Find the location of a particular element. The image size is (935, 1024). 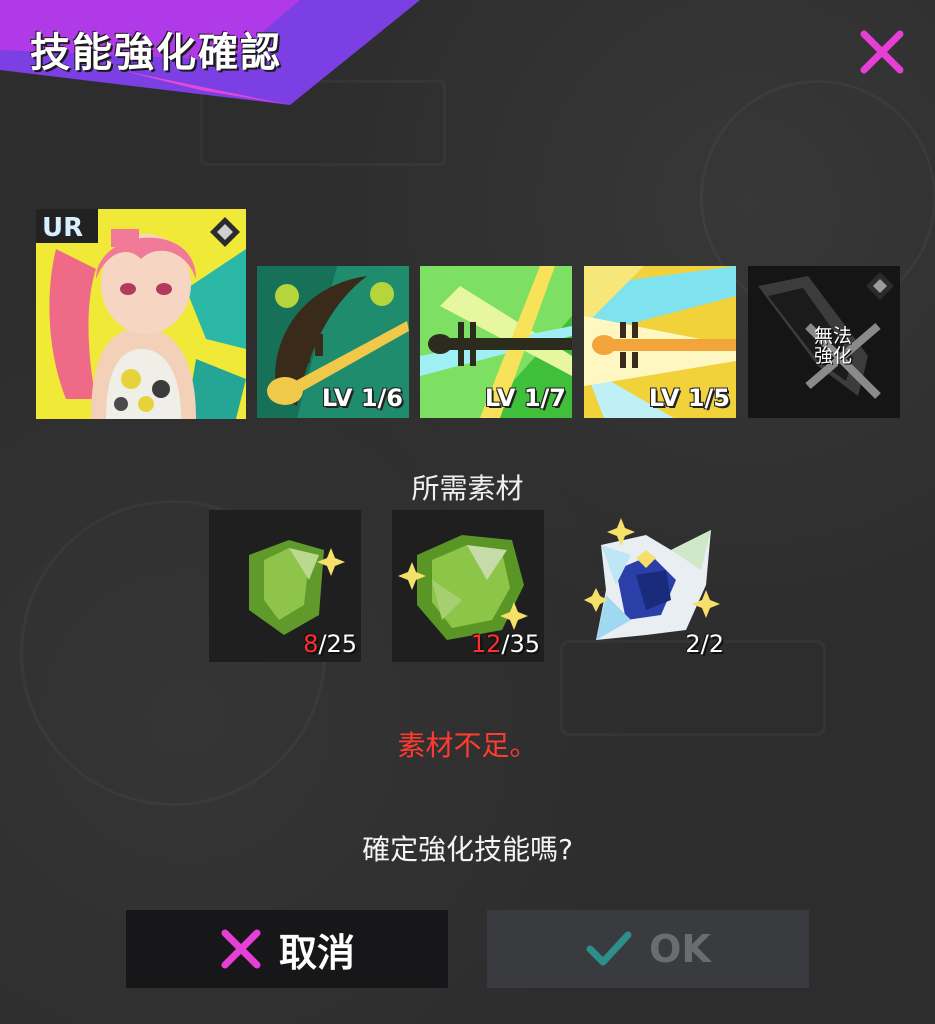

material-item-3: 2/2 is located at coordinates (652, 586).